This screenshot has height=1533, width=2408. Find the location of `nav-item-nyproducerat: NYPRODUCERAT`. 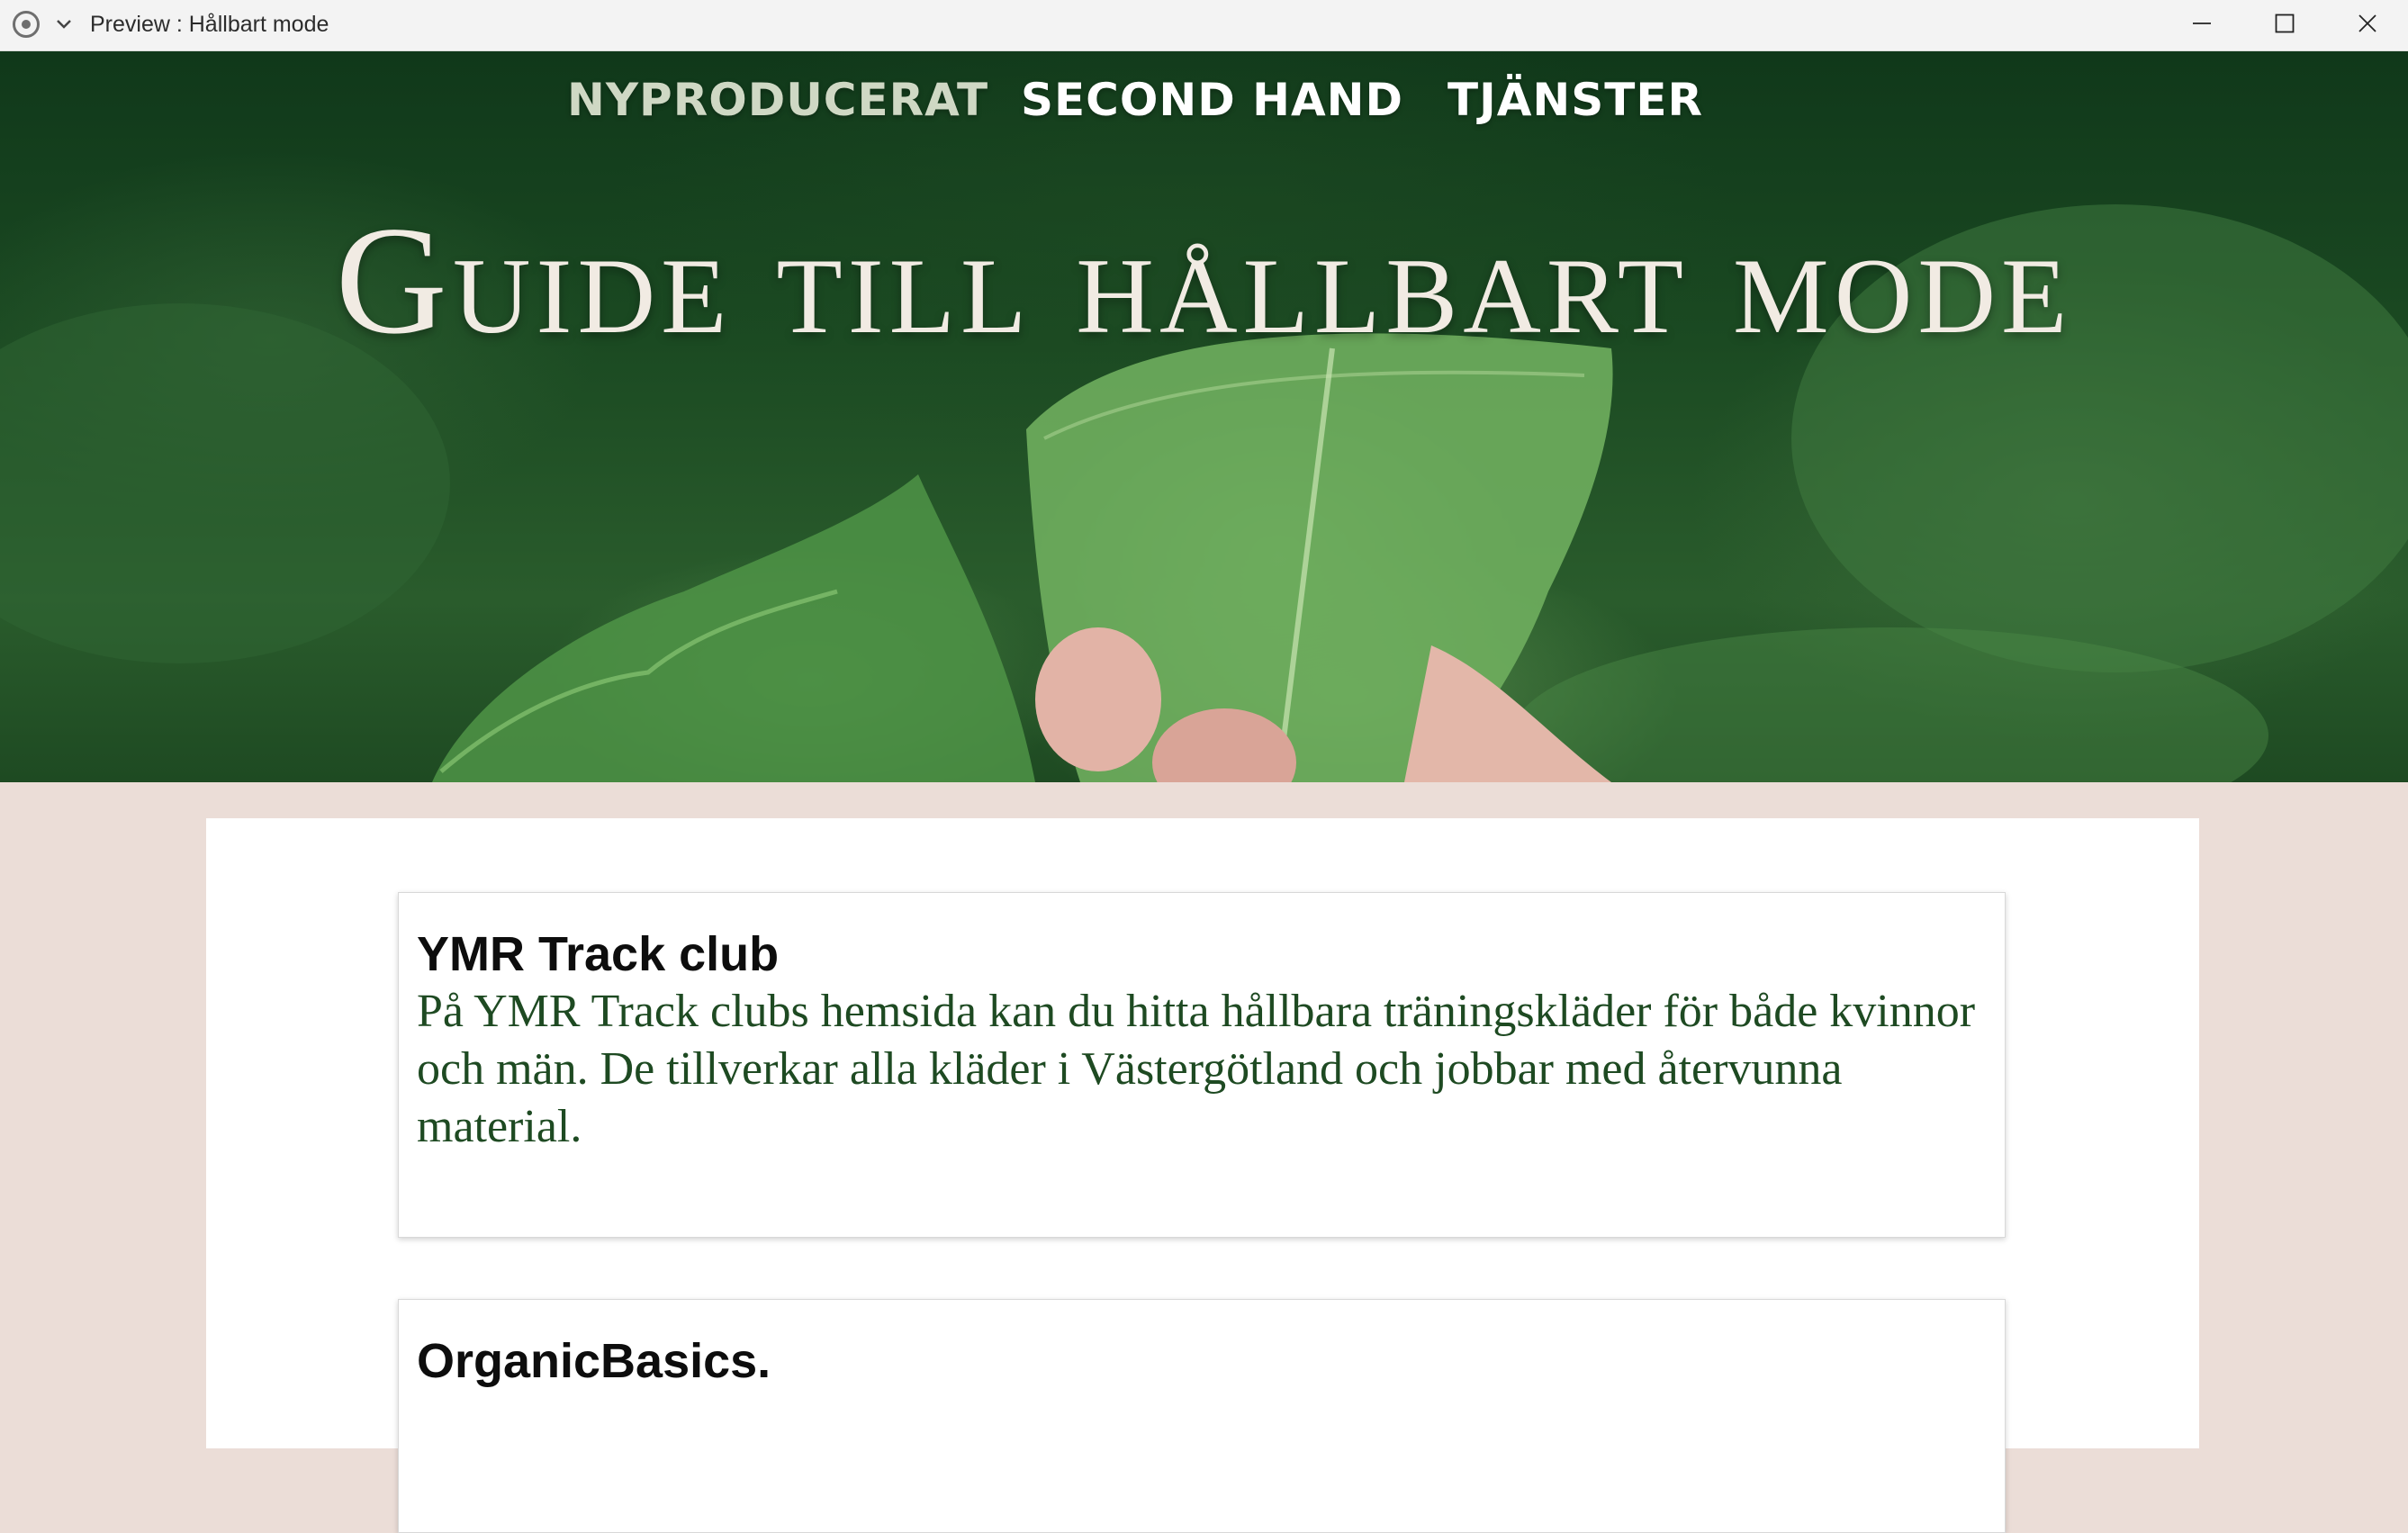

nav-item-nyproducerat: NYPRODUCERAT is located at coordinates (777, 100).